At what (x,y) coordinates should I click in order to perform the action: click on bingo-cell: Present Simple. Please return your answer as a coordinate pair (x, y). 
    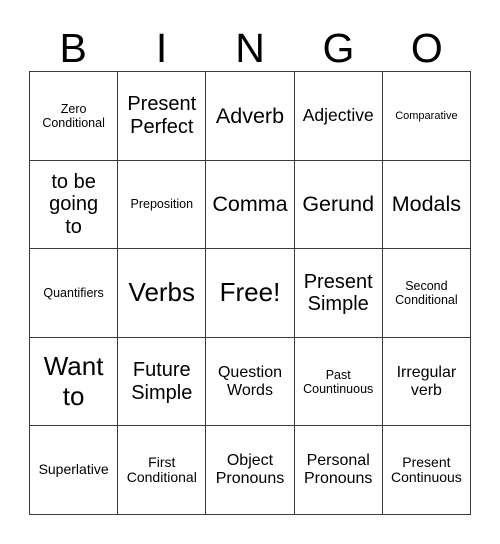
    Looking at the image, I should click on (338, 293).